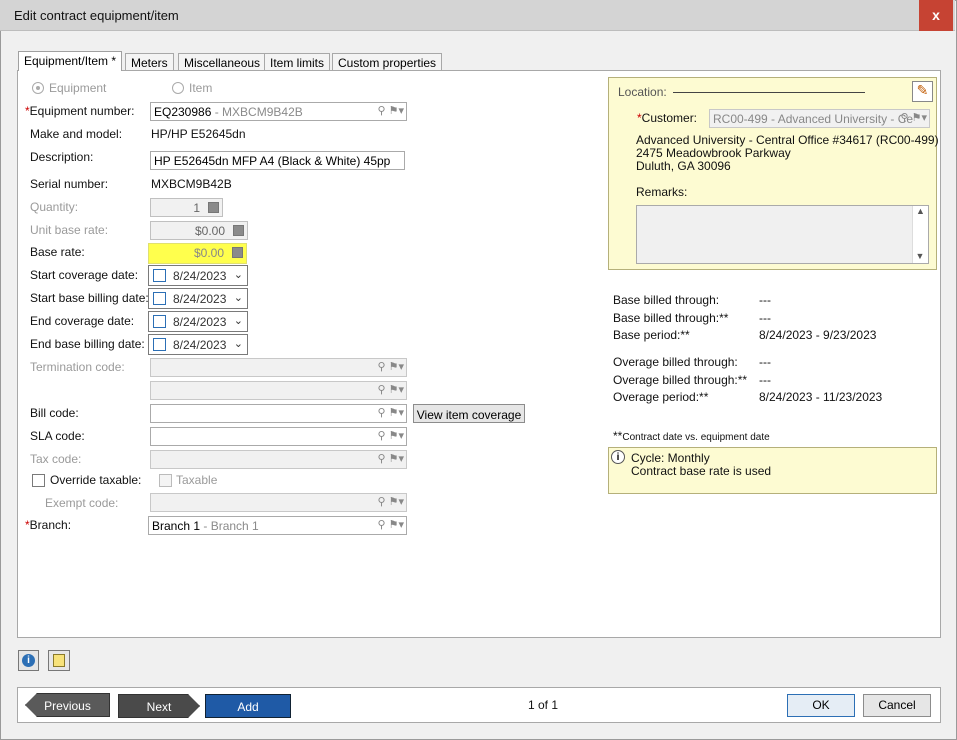 This screenshot has width=957, height=740. Describe the element at coordinates (28, 660) in the screenshot. I see `info-button: i` at that location.